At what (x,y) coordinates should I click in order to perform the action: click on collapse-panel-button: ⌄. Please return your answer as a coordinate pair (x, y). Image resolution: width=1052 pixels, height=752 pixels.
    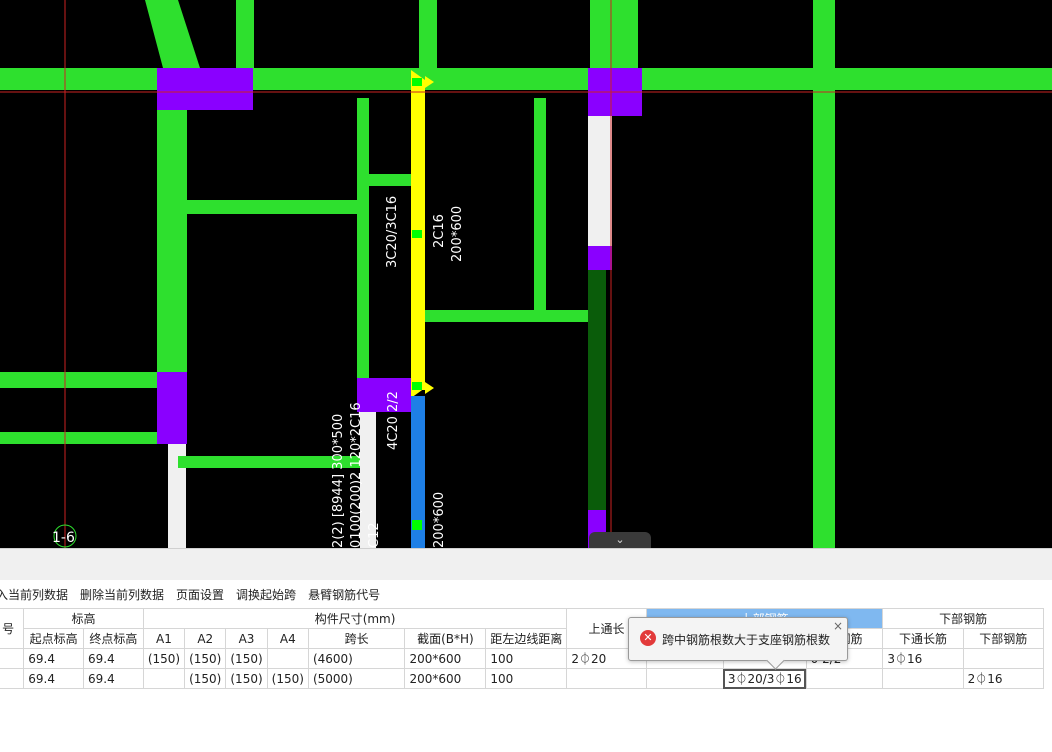
    Looking at the image, I should click on (620, 540).